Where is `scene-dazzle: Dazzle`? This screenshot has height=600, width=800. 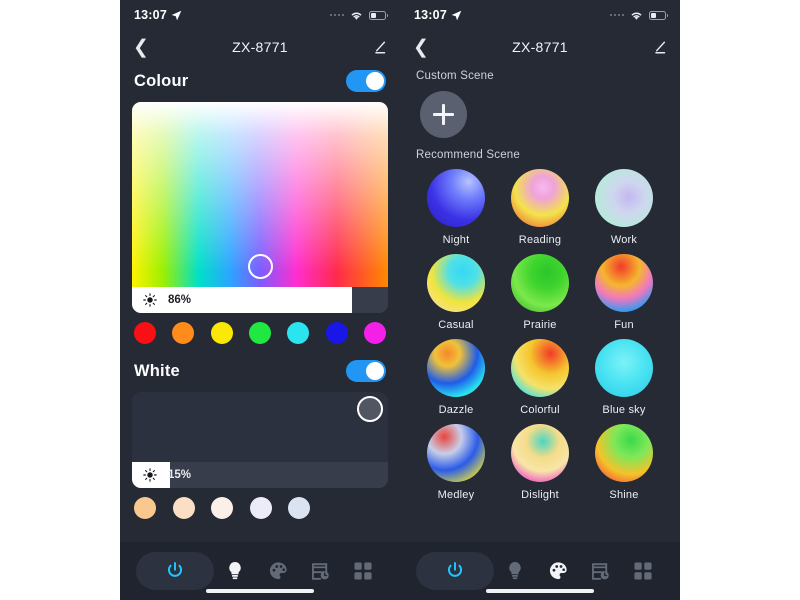 scene-dazzle: Dazzle is located at coordinates (456, 377).